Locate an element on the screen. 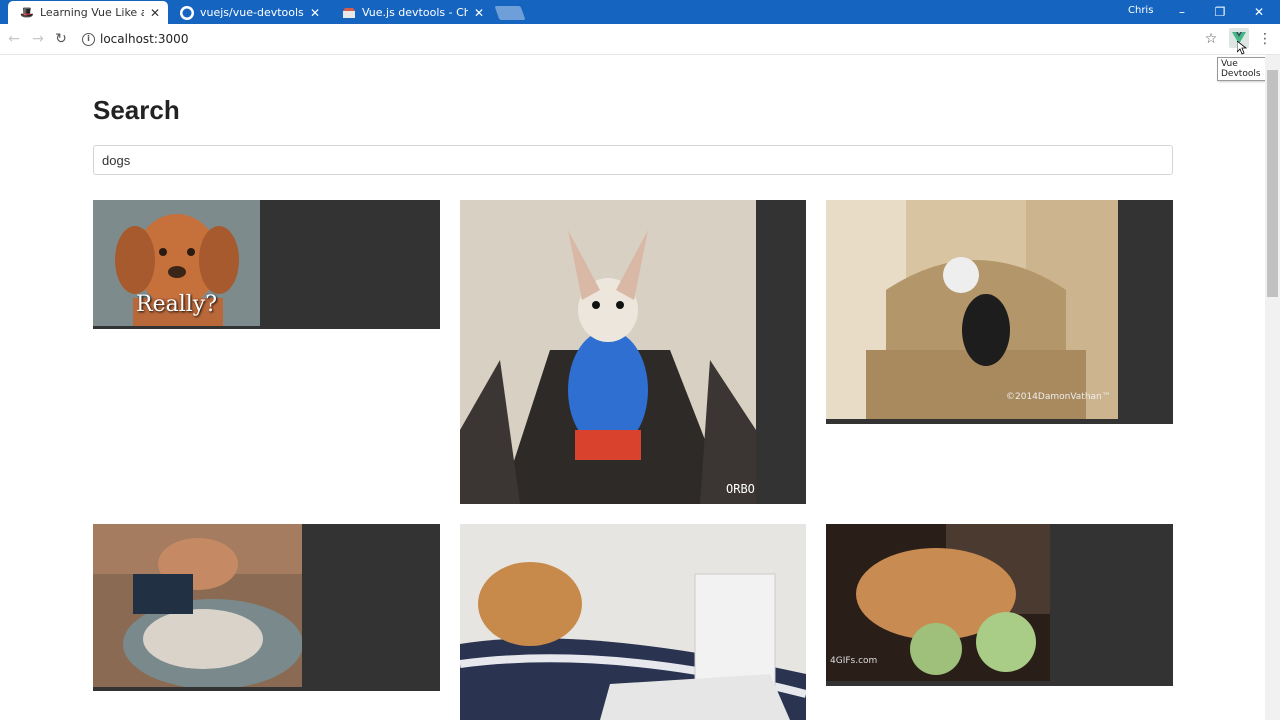 The width and height of the screenshot is (1280, 720). scrollbar-thumb is located at coordinates (1272, 183).